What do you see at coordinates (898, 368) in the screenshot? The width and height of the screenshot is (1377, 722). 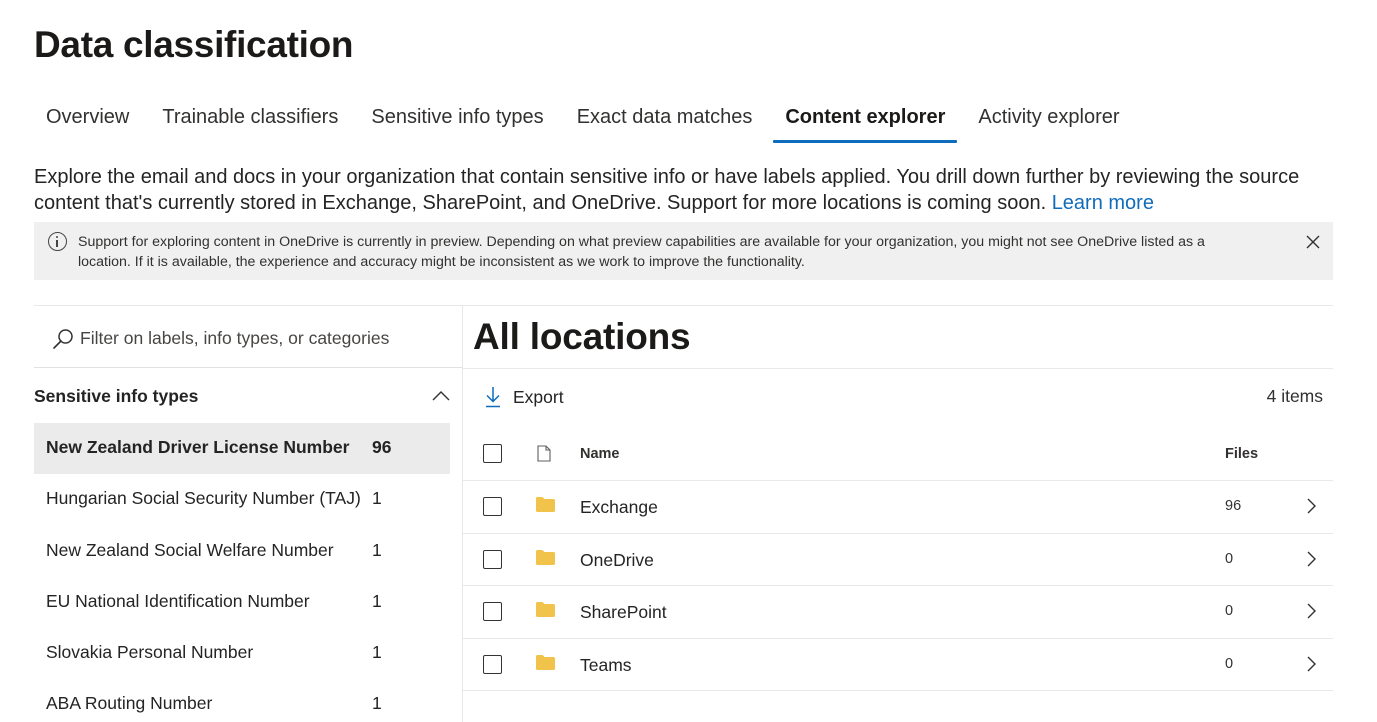 I see `locations-divider` at bounding box center [898, 368].